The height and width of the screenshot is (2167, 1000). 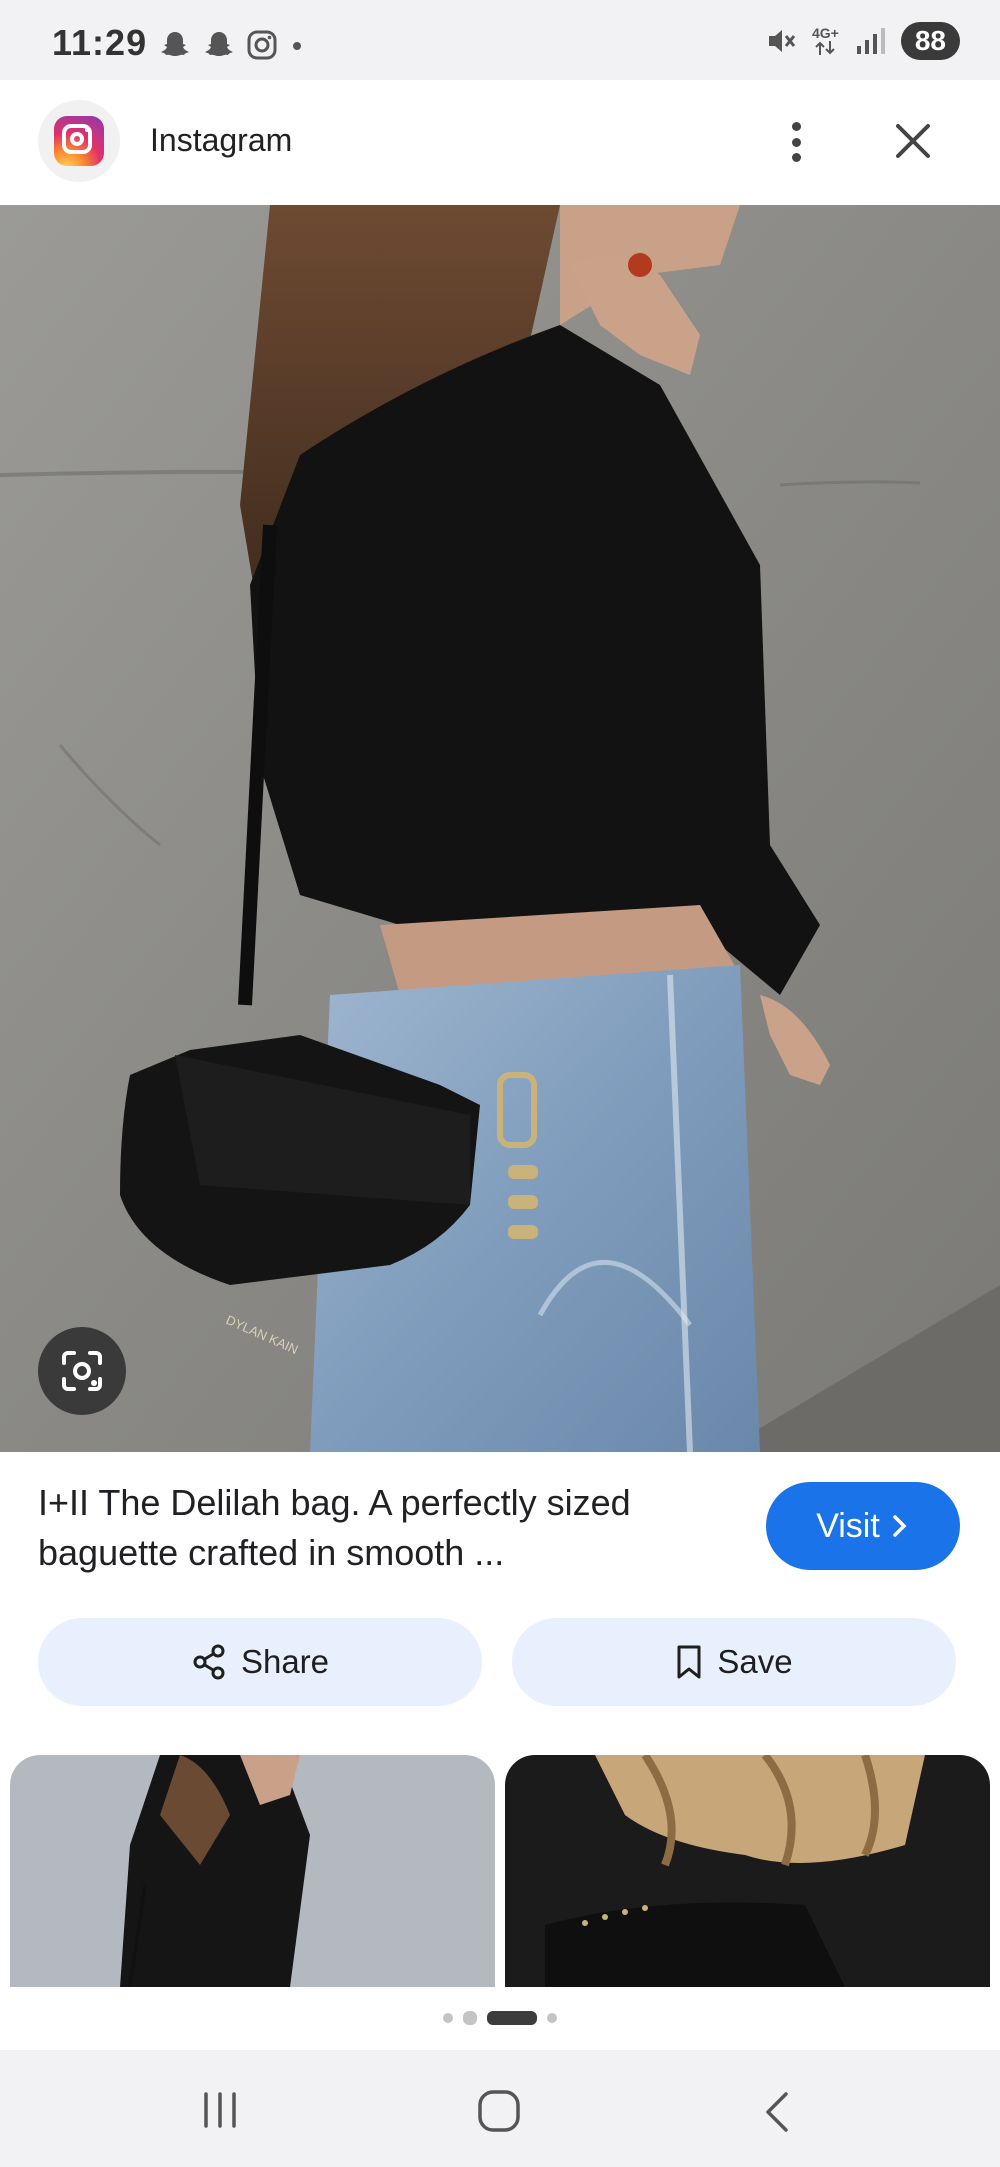 What do you see at coordinates (100, 42) in the screenshot?
I see `status-time: 11:29` at bounding box center [100, 42].